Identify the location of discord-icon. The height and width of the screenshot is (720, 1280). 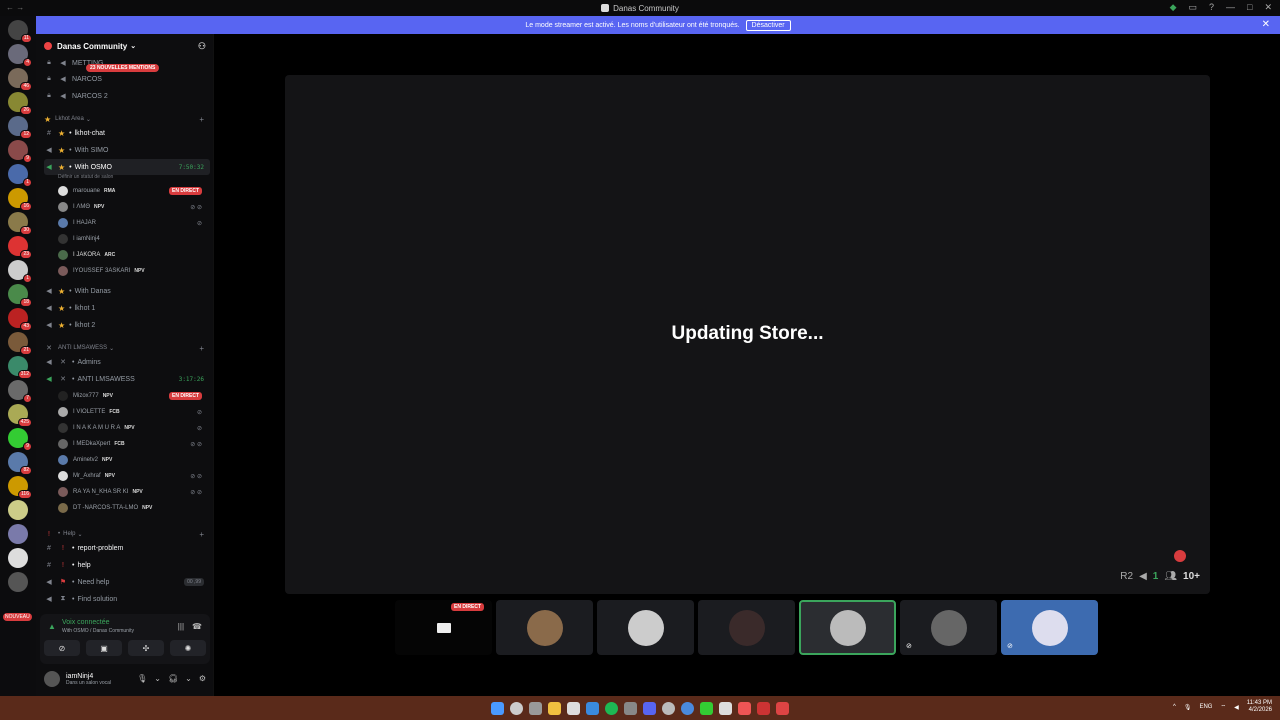
(649, 708).